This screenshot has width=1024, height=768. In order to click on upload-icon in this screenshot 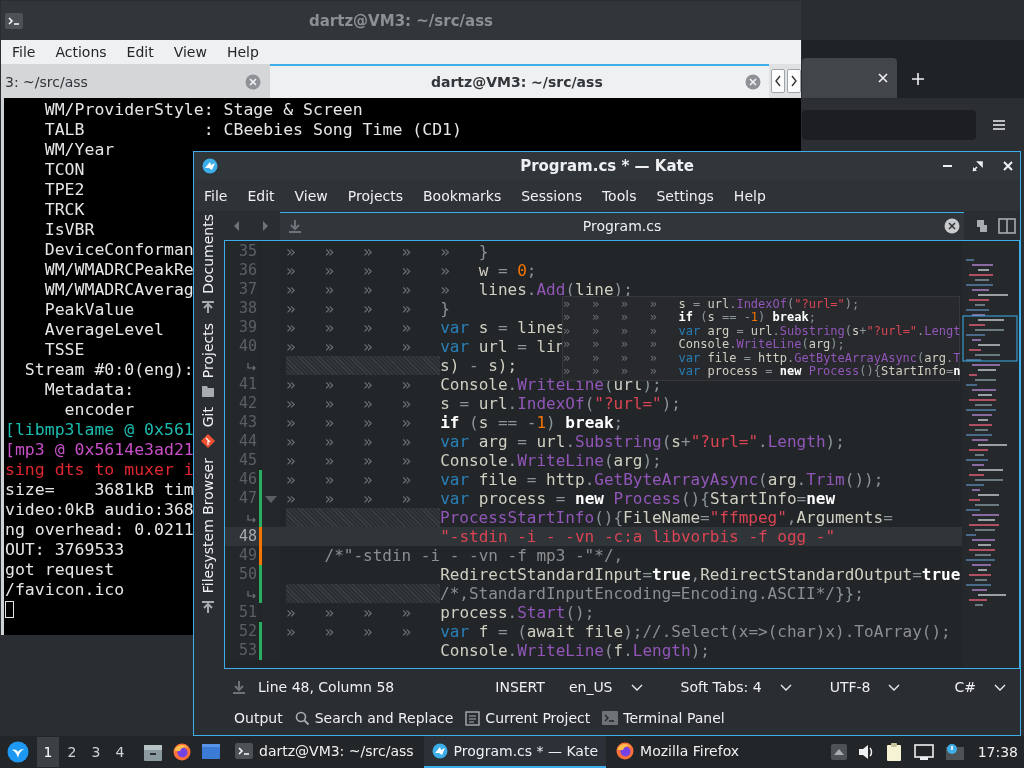, I will do `click(208, 606)`.